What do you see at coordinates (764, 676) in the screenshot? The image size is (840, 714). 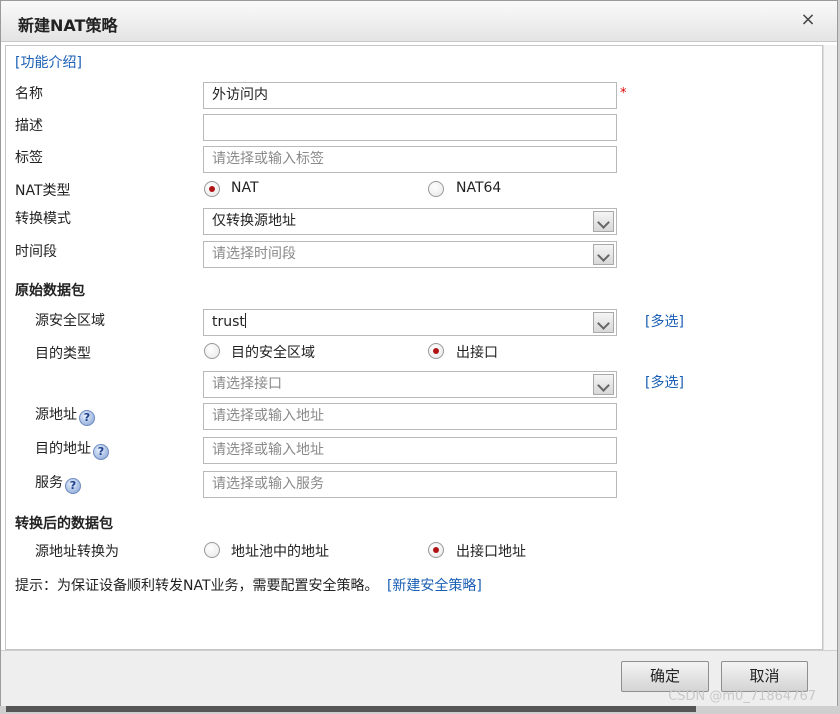 I see `cancel-button: 取消` at bounding box center [764, 676].